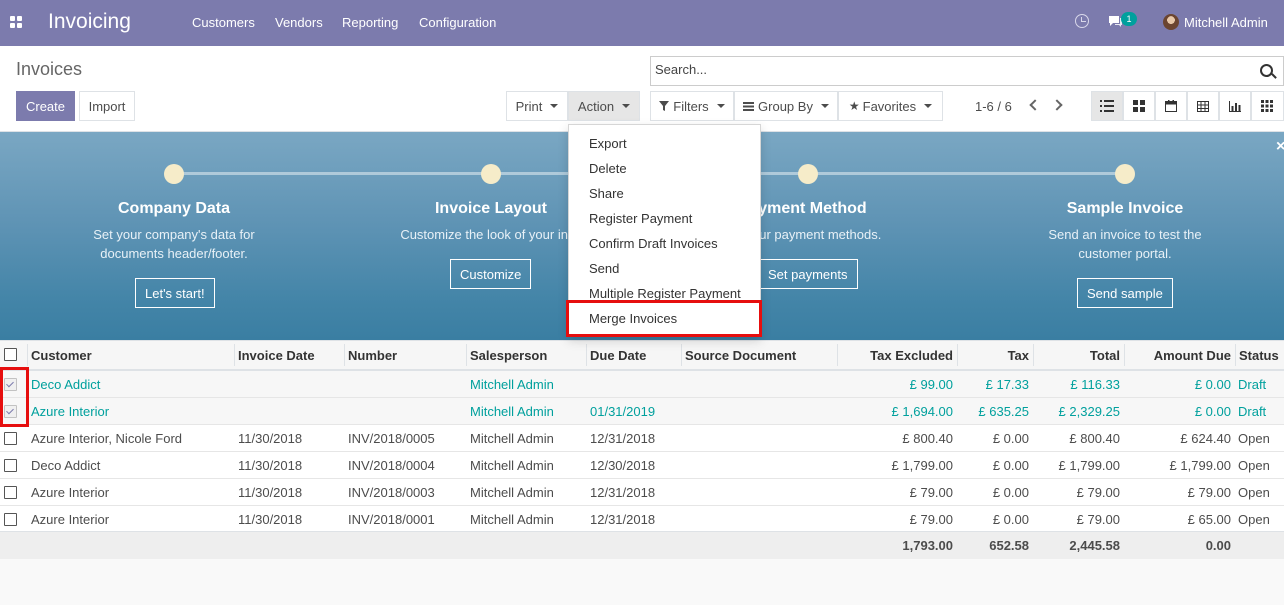  What do you see at coordinates (1218, 545) in the screenshot?
I see `total-amount-due: 0.00` at bounding box center [1218, 545].